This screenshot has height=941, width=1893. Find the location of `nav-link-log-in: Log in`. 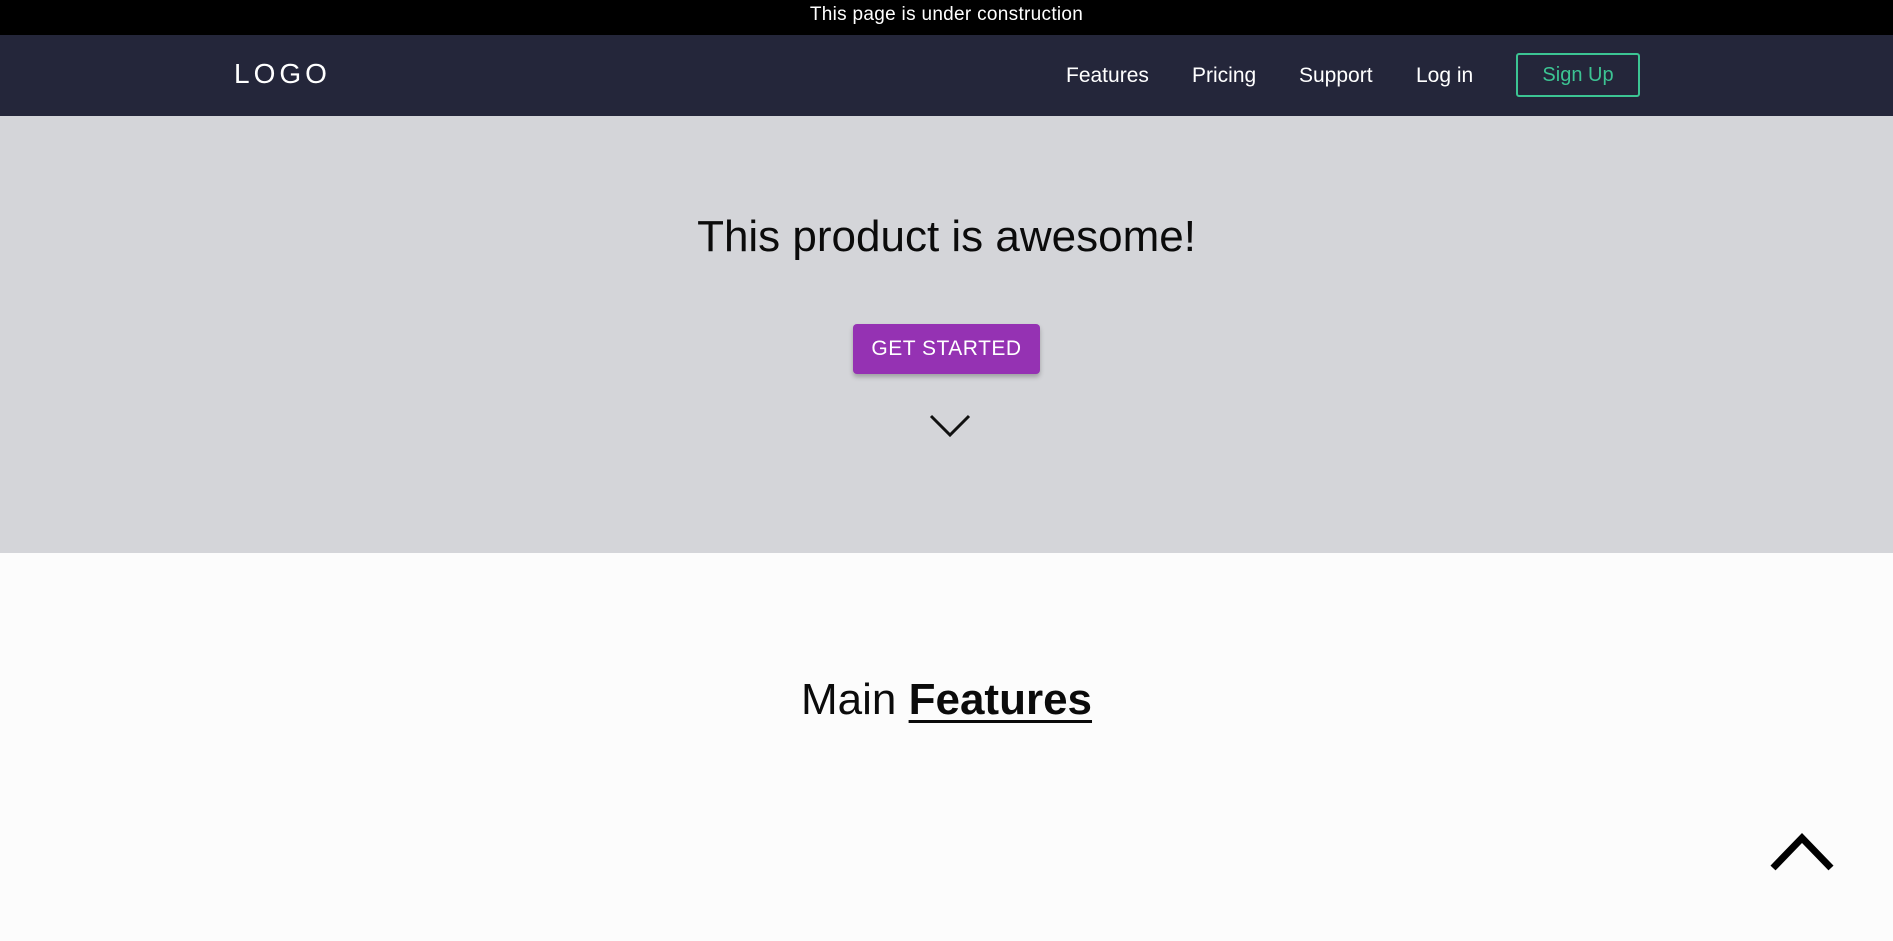

nav-link-log-in: Log in is located at coordinates (1444, 76).